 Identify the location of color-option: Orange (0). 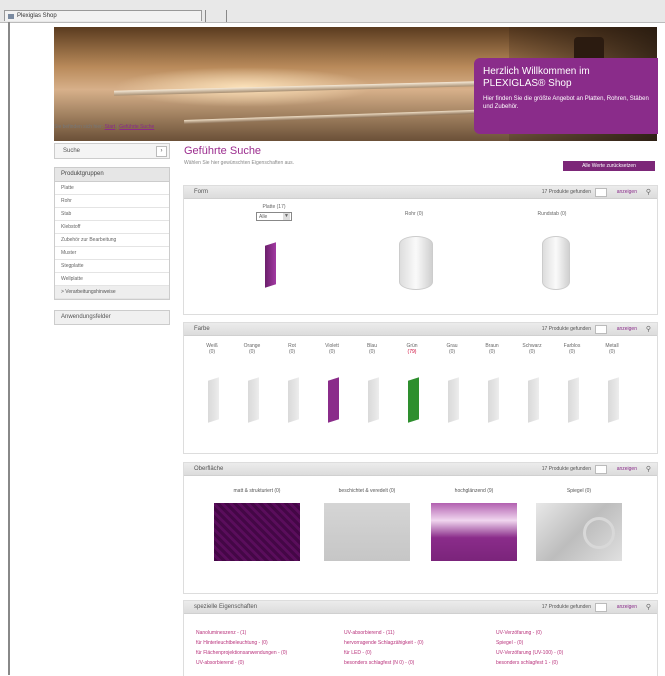
(252, 349).